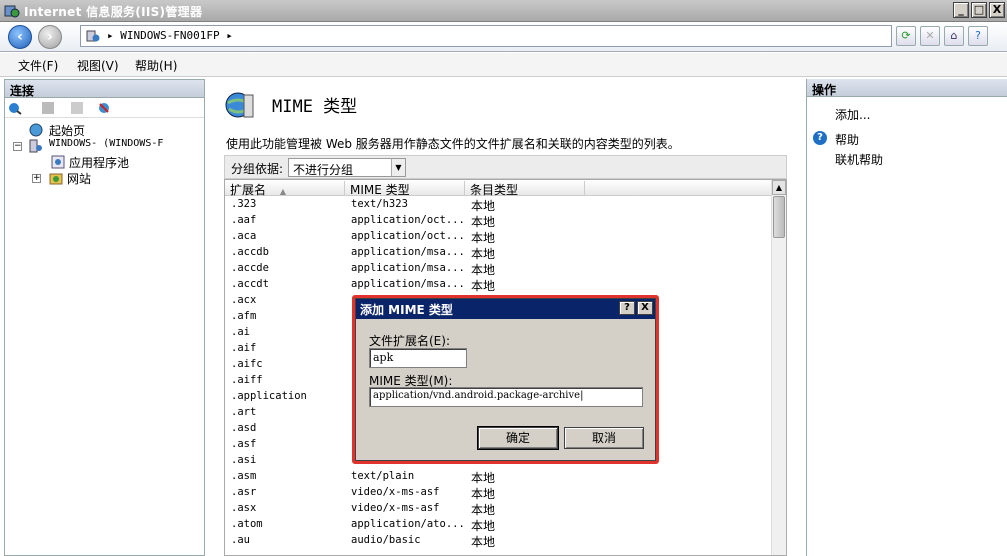  Describe the element at coordinates (679, 188) in the screenshot. I see `column-empty` at that location.